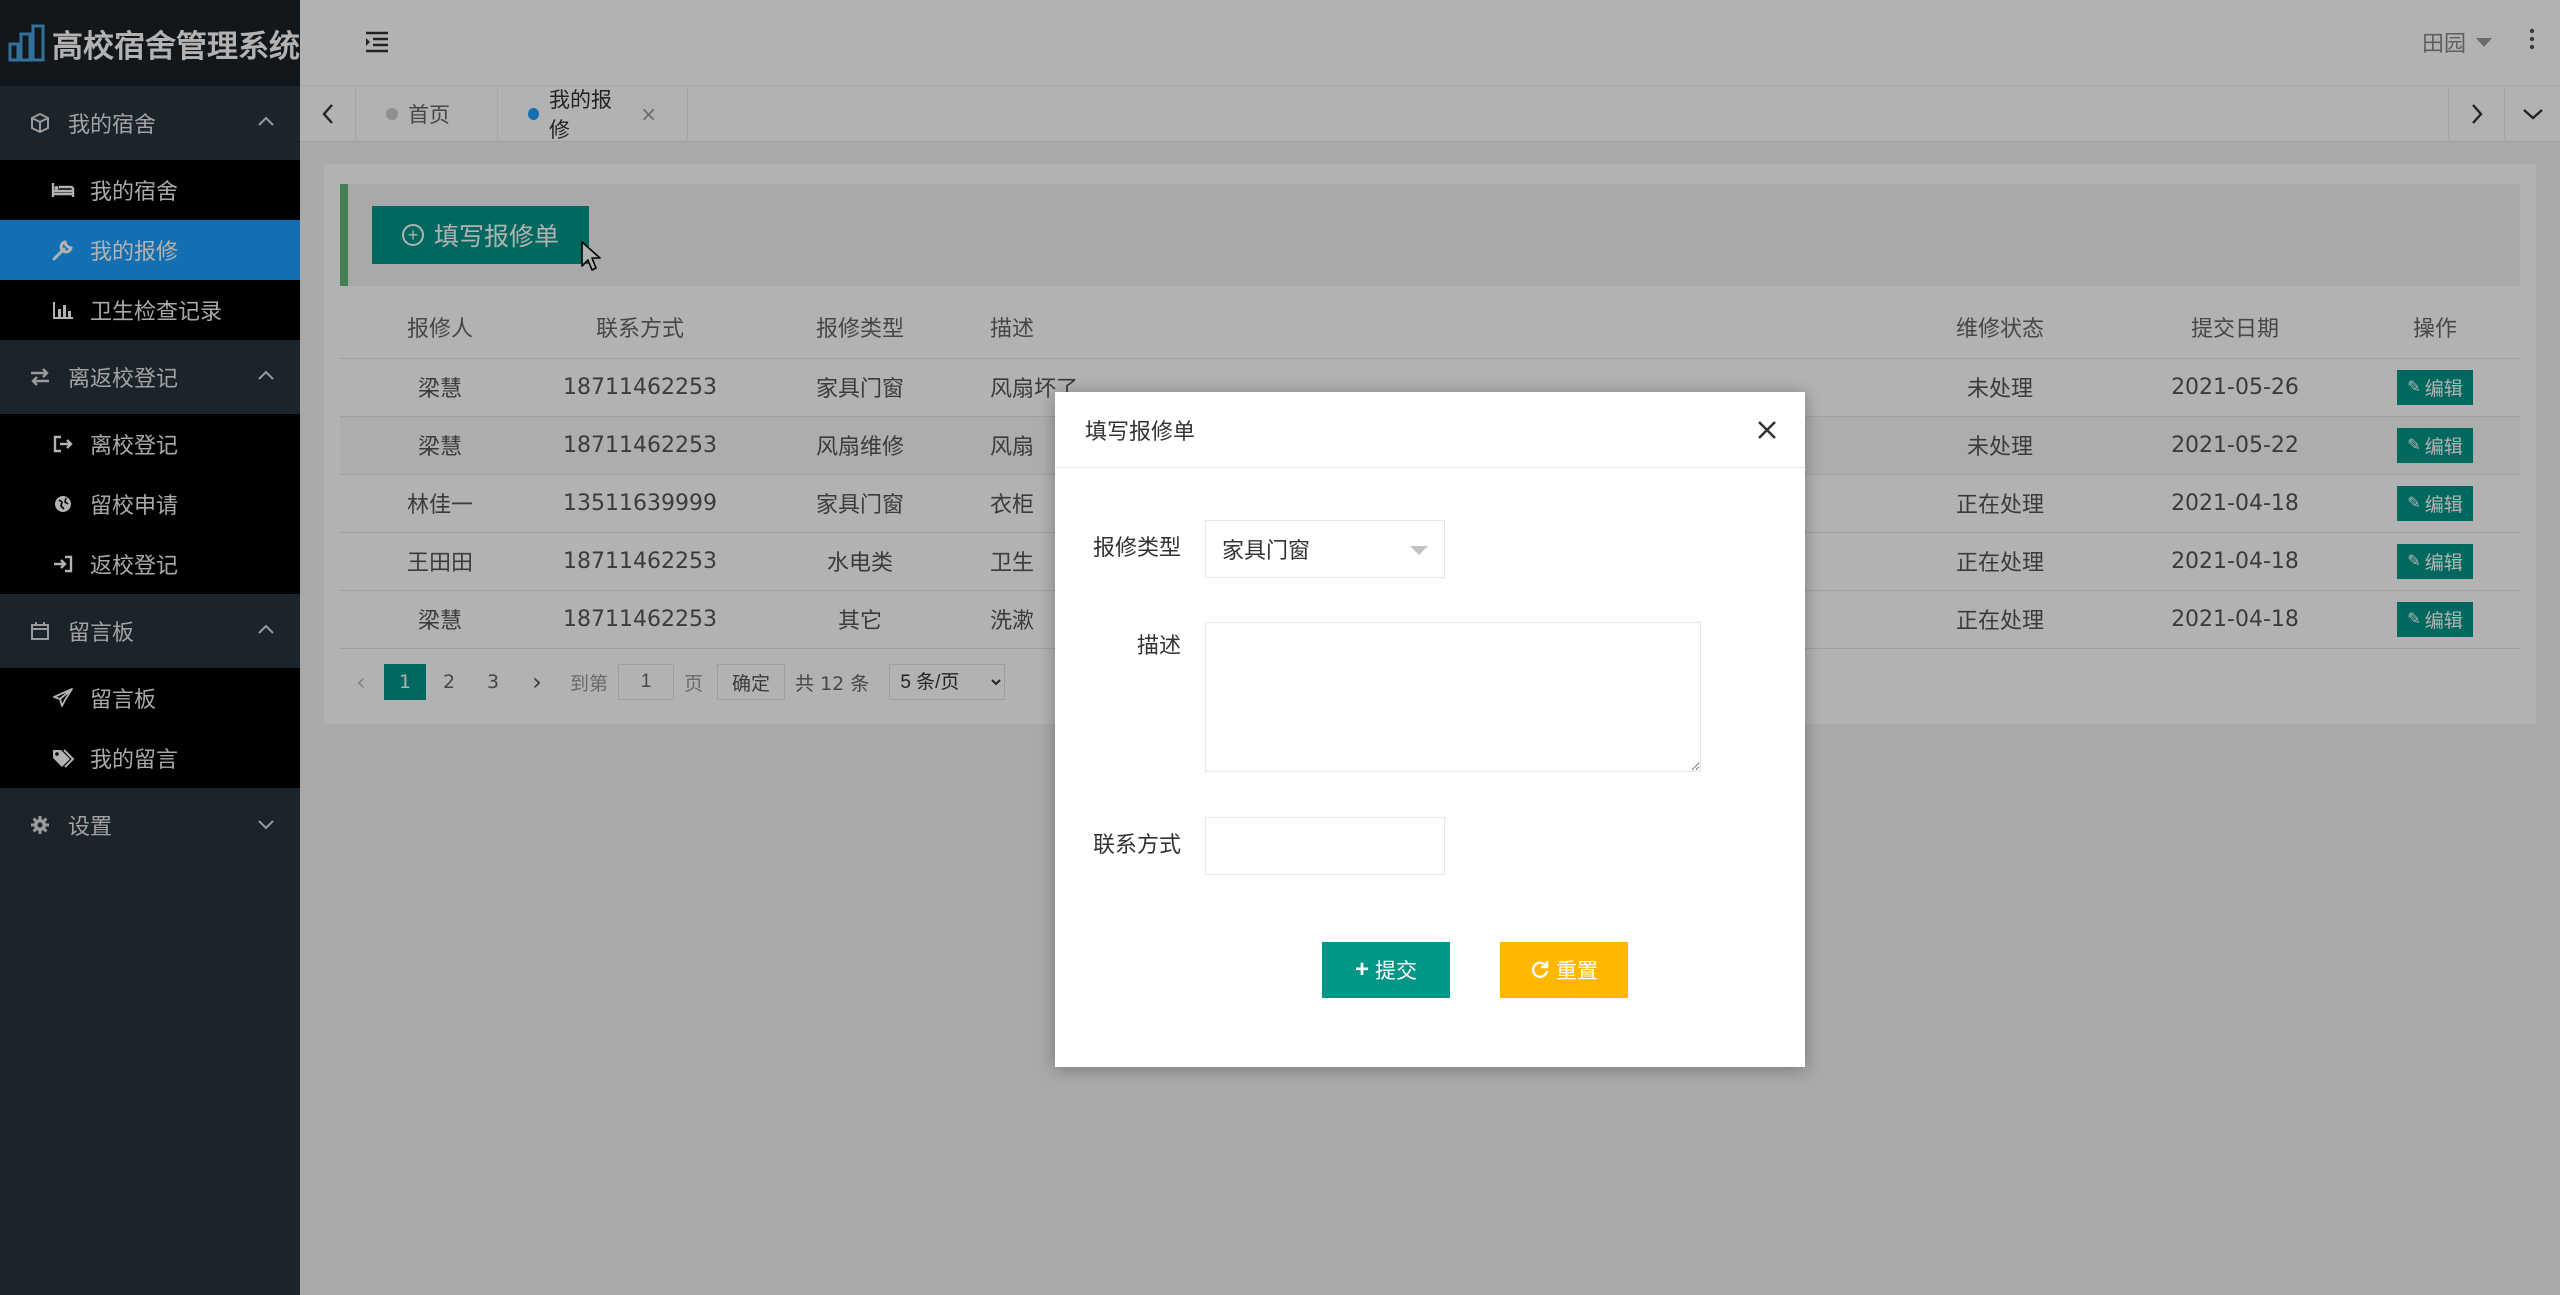  What do you see at coordinates (1430, 430) in the screenshot?
I see `dialog-header: 填写报修单` at bounding box center [1430, 430].